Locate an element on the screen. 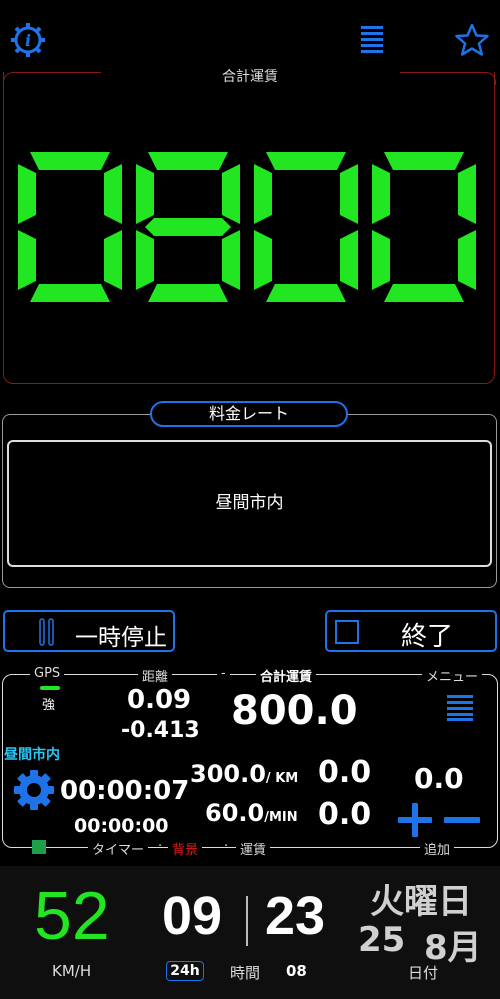 This screenshot has height=999, width=500. extra-value: 0.0 is located at coordinates (439, 778).